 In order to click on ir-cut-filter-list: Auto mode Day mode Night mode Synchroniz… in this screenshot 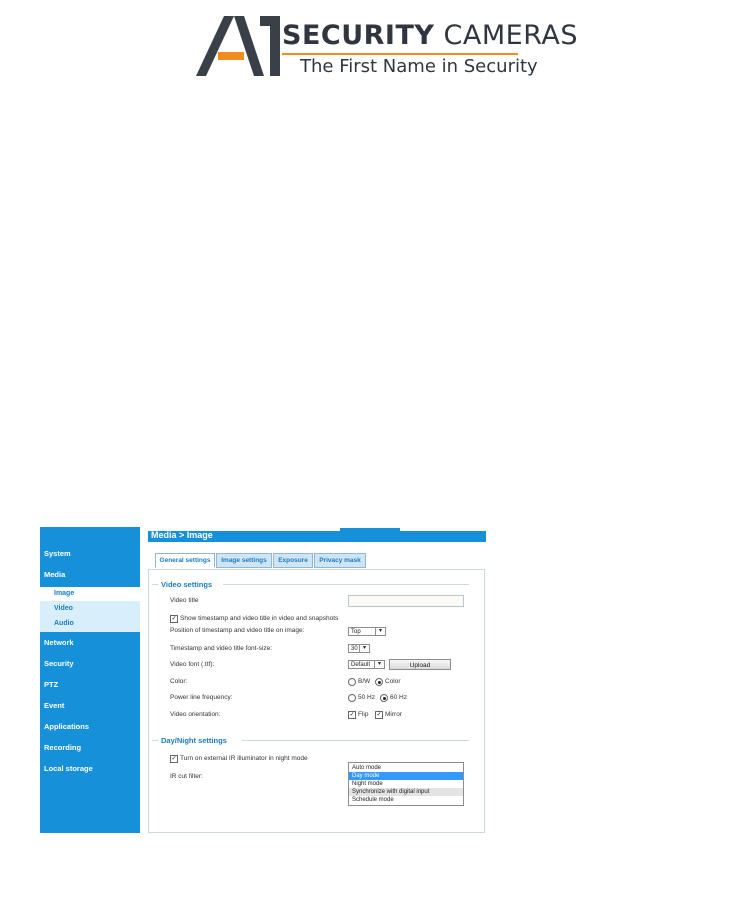, I will do `click(406, 784)`.